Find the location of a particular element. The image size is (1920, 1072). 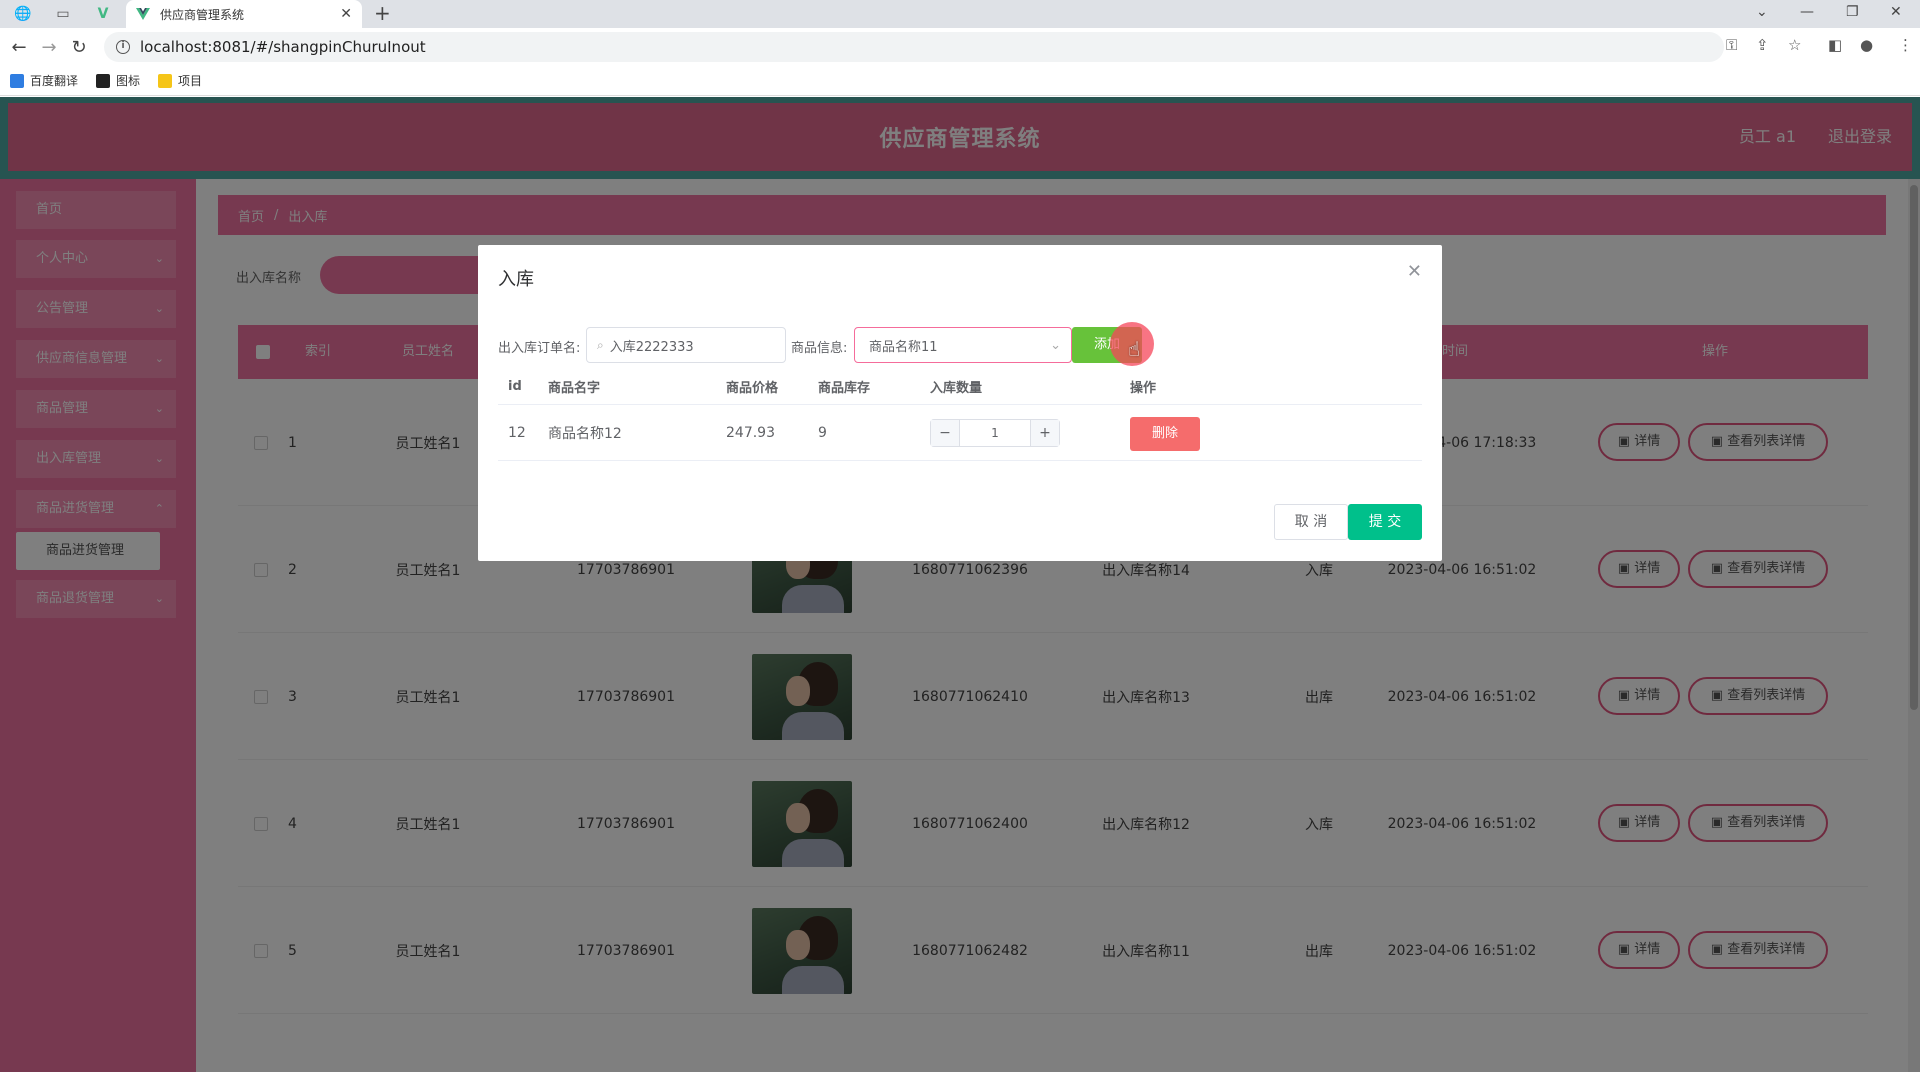

close-icon: ✕ is located at coordinates (1414, 271).